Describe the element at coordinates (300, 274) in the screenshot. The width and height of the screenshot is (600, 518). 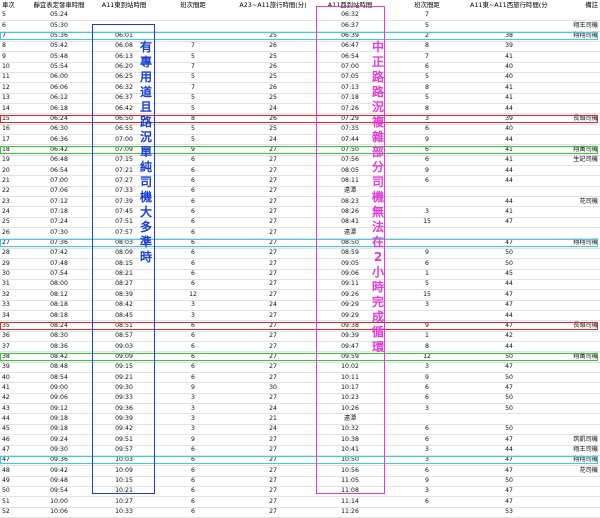
I see `table-row: 30 07:54 08:21 6 27 09:06 1 45` at that location.